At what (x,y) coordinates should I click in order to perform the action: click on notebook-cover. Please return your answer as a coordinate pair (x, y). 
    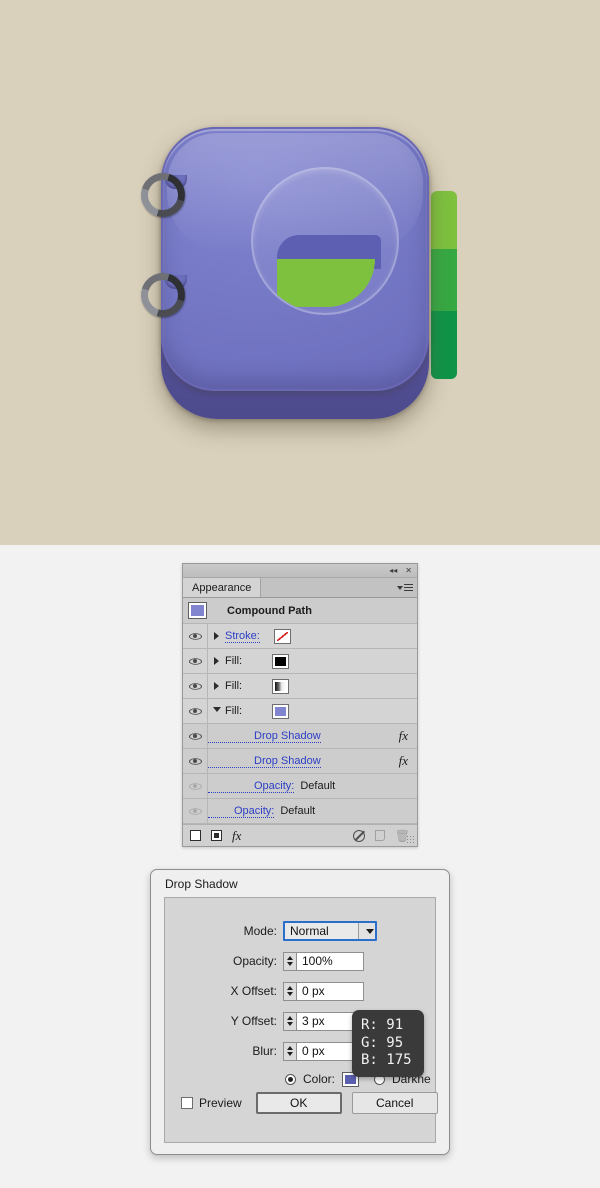
    Looking at the image, I should click on (295, 258).